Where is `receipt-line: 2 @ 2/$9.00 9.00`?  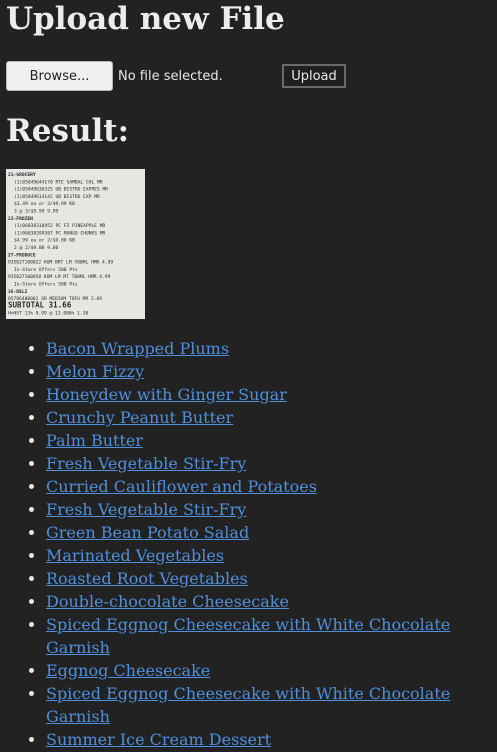
receipt-line: 2 @ 2/$9.00 9.00 is located at coordinates (36, 248).